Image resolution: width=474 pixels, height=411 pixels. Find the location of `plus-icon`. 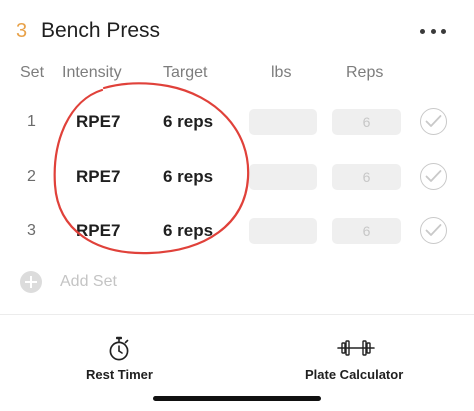

plus-icon is located at coordinates (31, 282).